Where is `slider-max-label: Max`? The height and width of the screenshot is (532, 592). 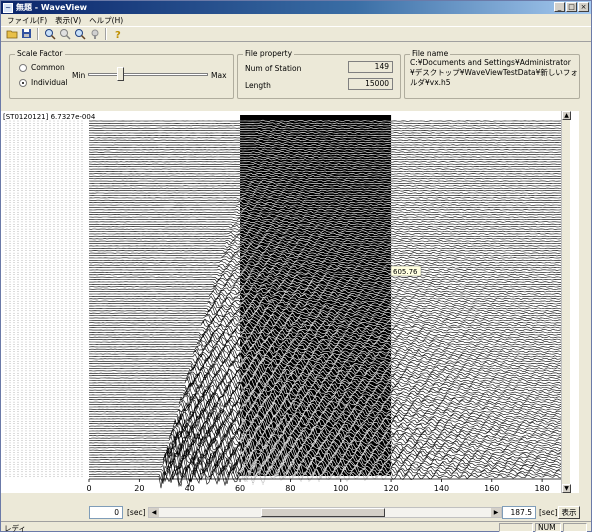
slider-max-label: Max is located at coordinates (219, 75).